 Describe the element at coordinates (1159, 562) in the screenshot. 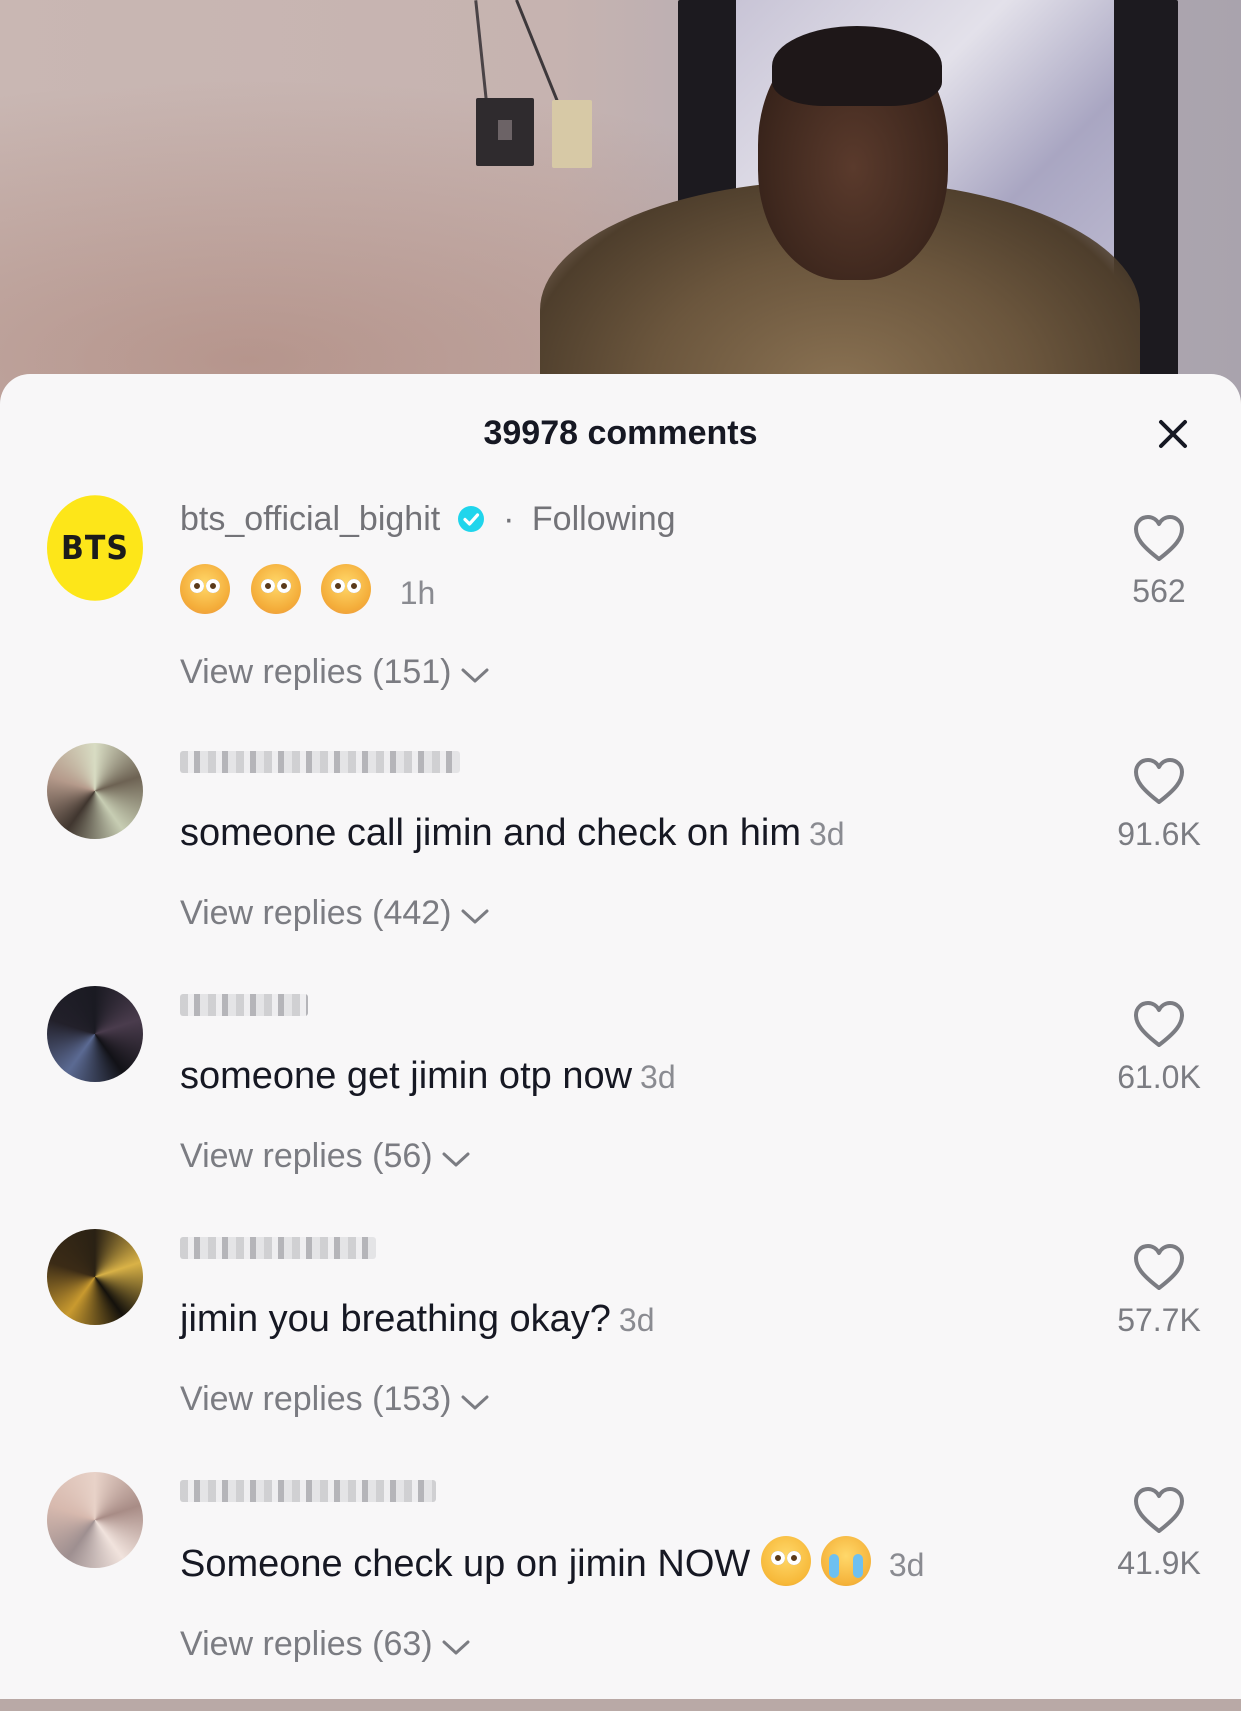

I see `like-button: 562` at that location.